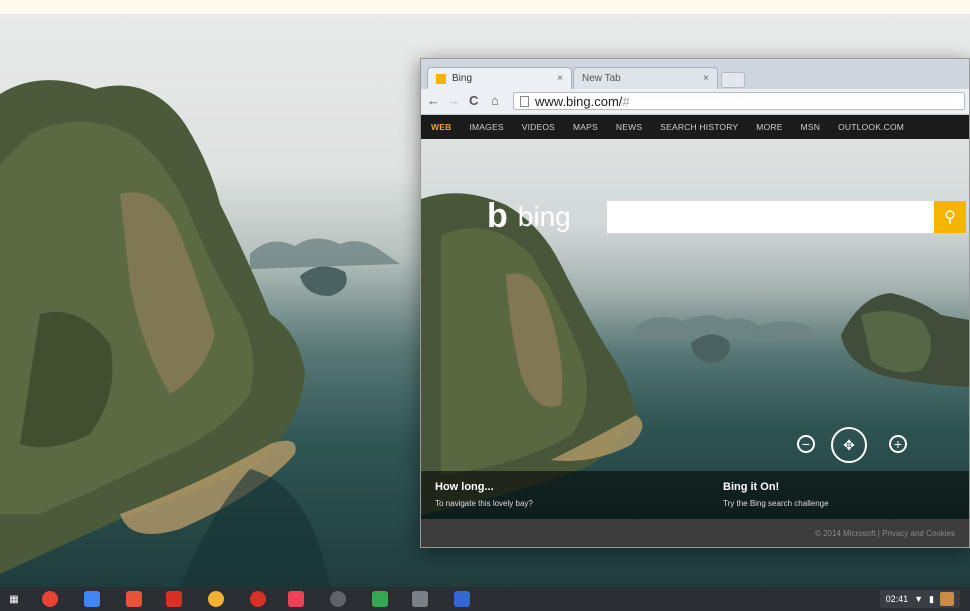 The height and width of the screenshot is (611, 970). What do you see at coordinates (626, 101) in the screenshot?
I see `url-hash: #` at bounding box center [626, 101].